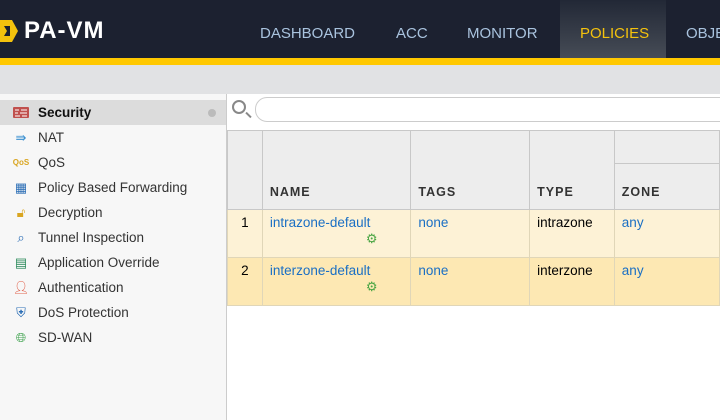  What do you see at coordinates (99, 262) in the screenshot?
I see `sidebar-item-label: Application Override` at bounding box center [99, 262].